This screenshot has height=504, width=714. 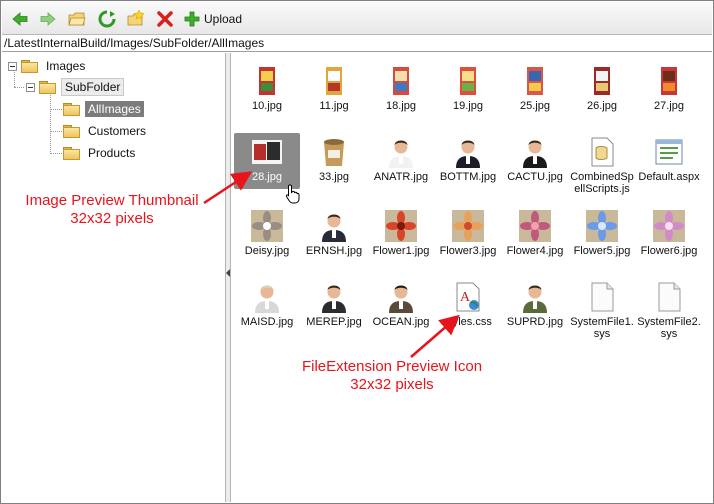 What do you see at coordinates (100, 153) in the screenshot?
I see `tree-node-products: Products` at bounding box center [100, 153].